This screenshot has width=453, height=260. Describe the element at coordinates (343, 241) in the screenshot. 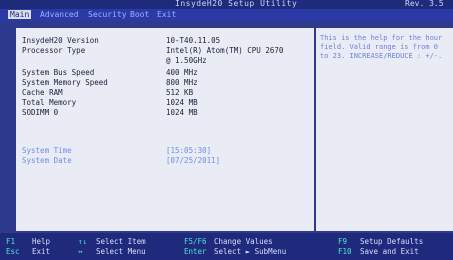

I see `key-f9: F9` at that location.